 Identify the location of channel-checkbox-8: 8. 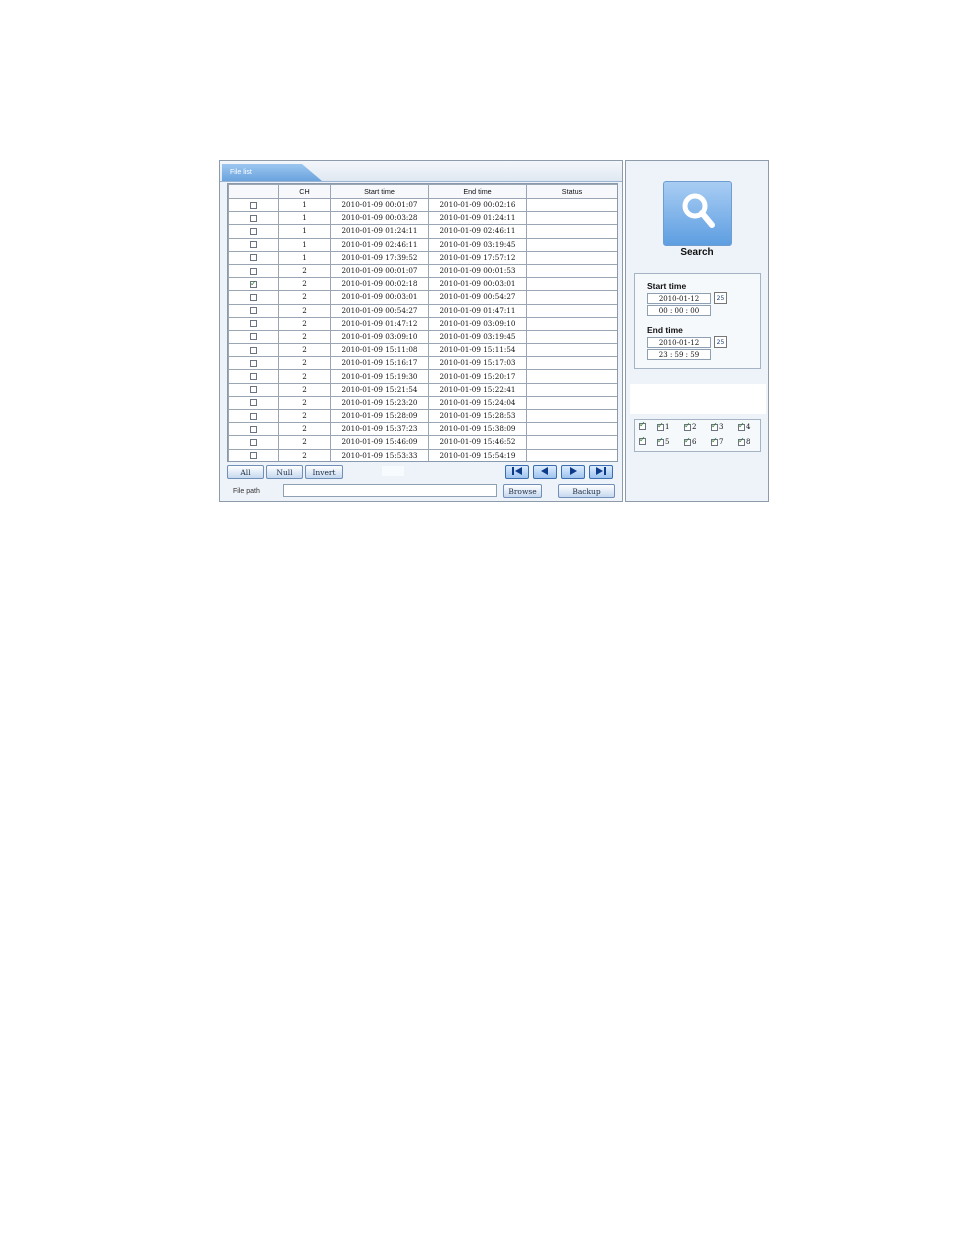
(744, 441).